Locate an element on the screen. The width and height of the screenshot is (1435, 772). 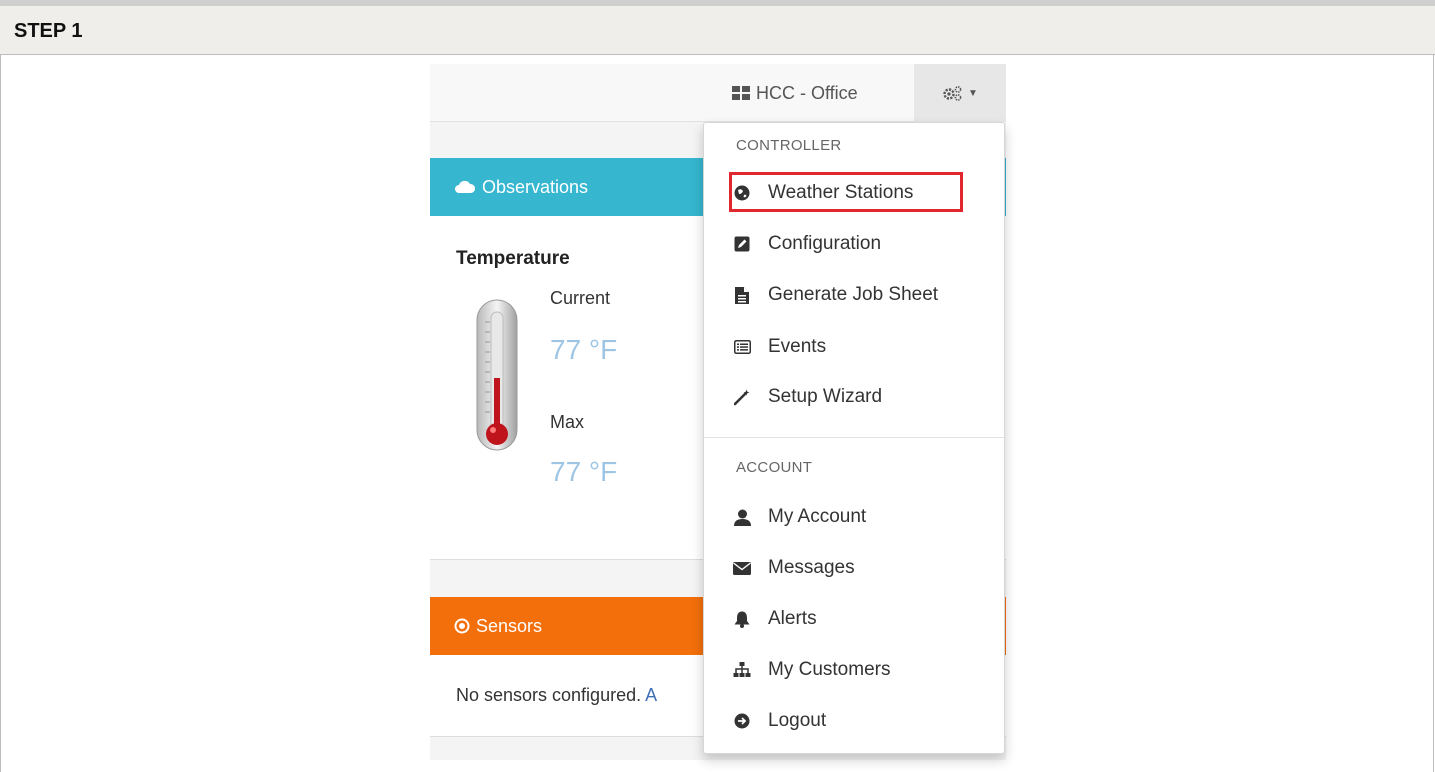
site-label: HCC - Office is located at coordinates (807, 92).